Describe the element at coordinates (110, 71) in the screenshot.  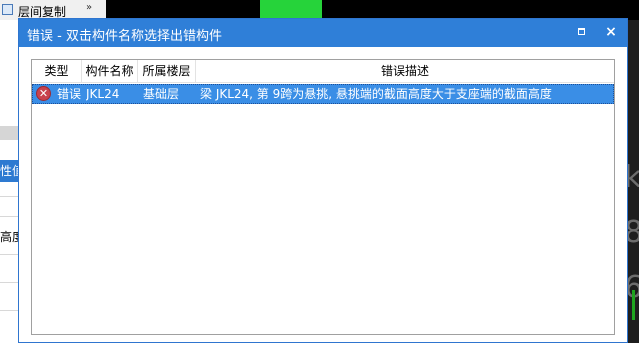
I see `column-header-name: 构件名称` at that location.